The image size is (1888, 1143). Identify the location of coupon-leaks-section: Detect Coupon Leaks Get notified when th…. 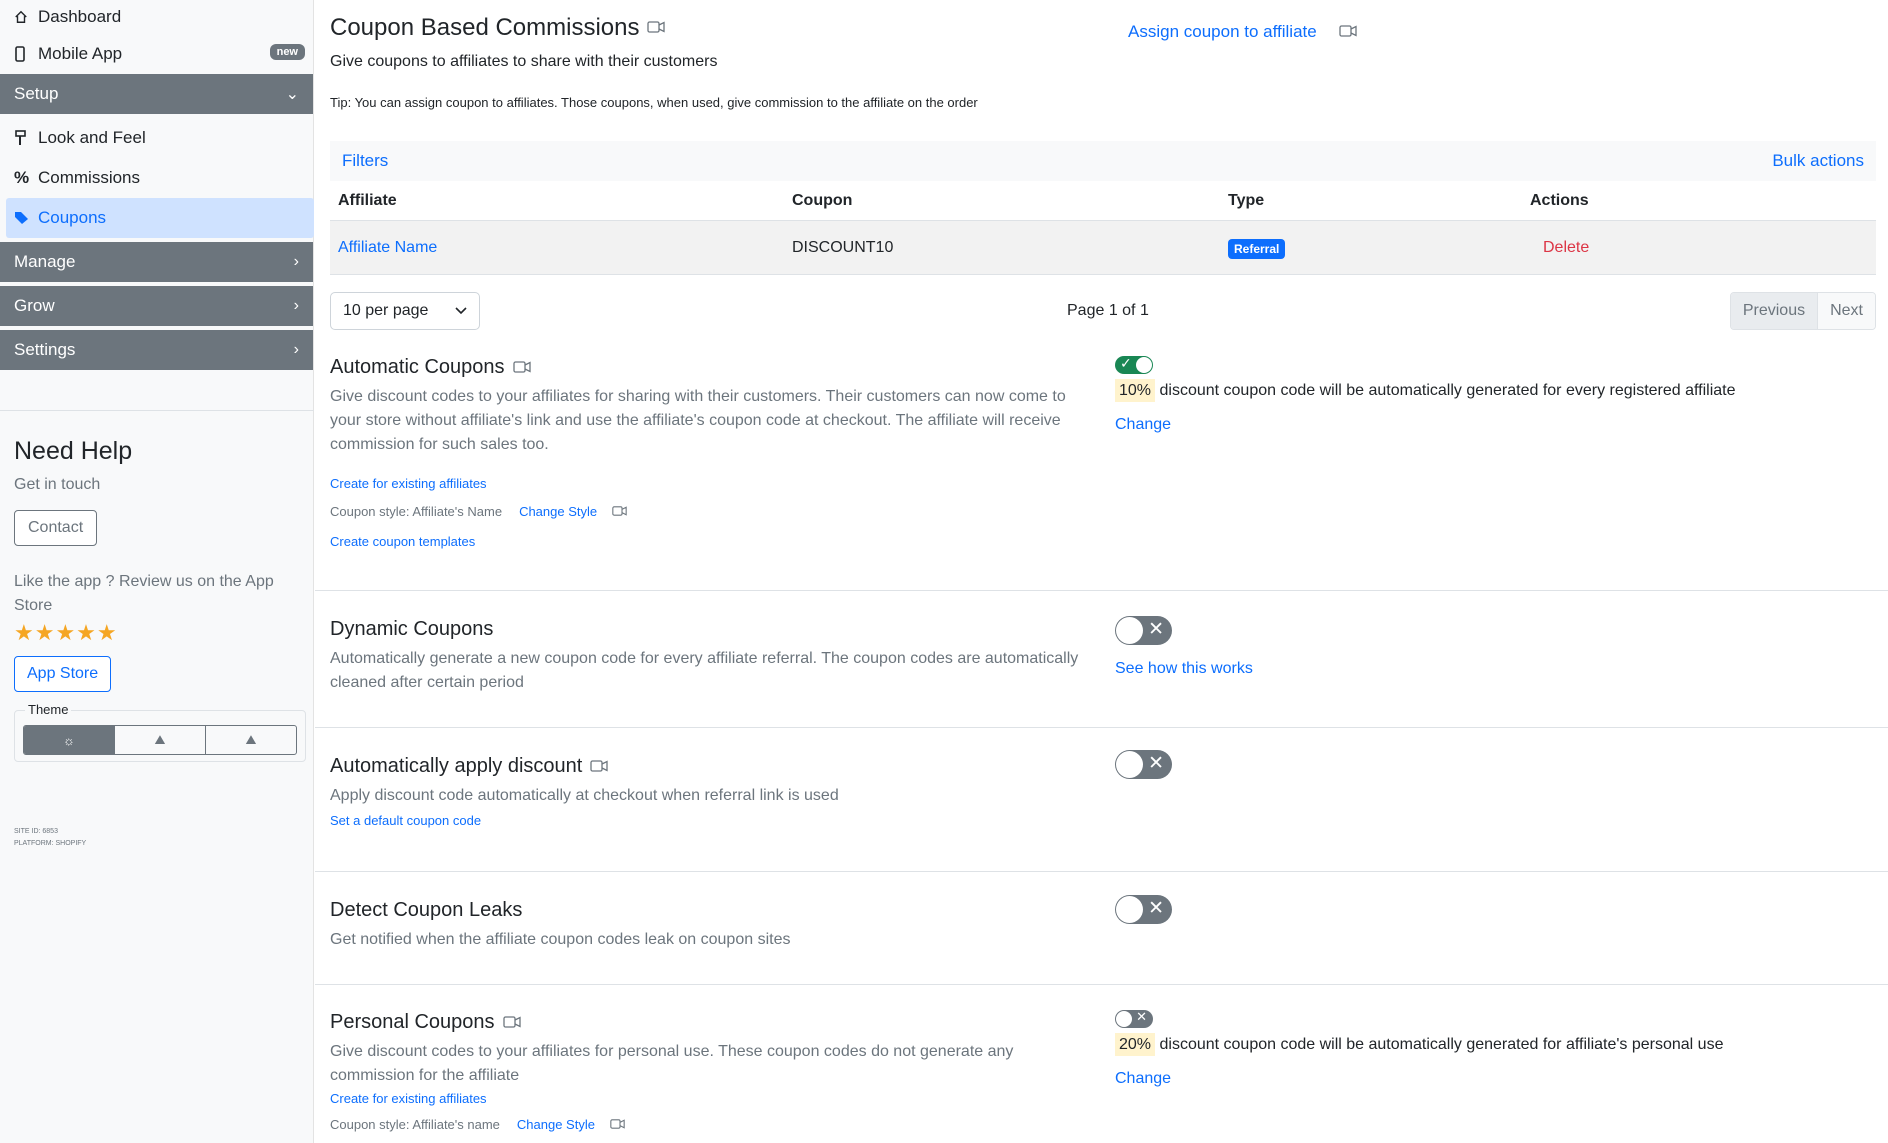
(1103, 923).